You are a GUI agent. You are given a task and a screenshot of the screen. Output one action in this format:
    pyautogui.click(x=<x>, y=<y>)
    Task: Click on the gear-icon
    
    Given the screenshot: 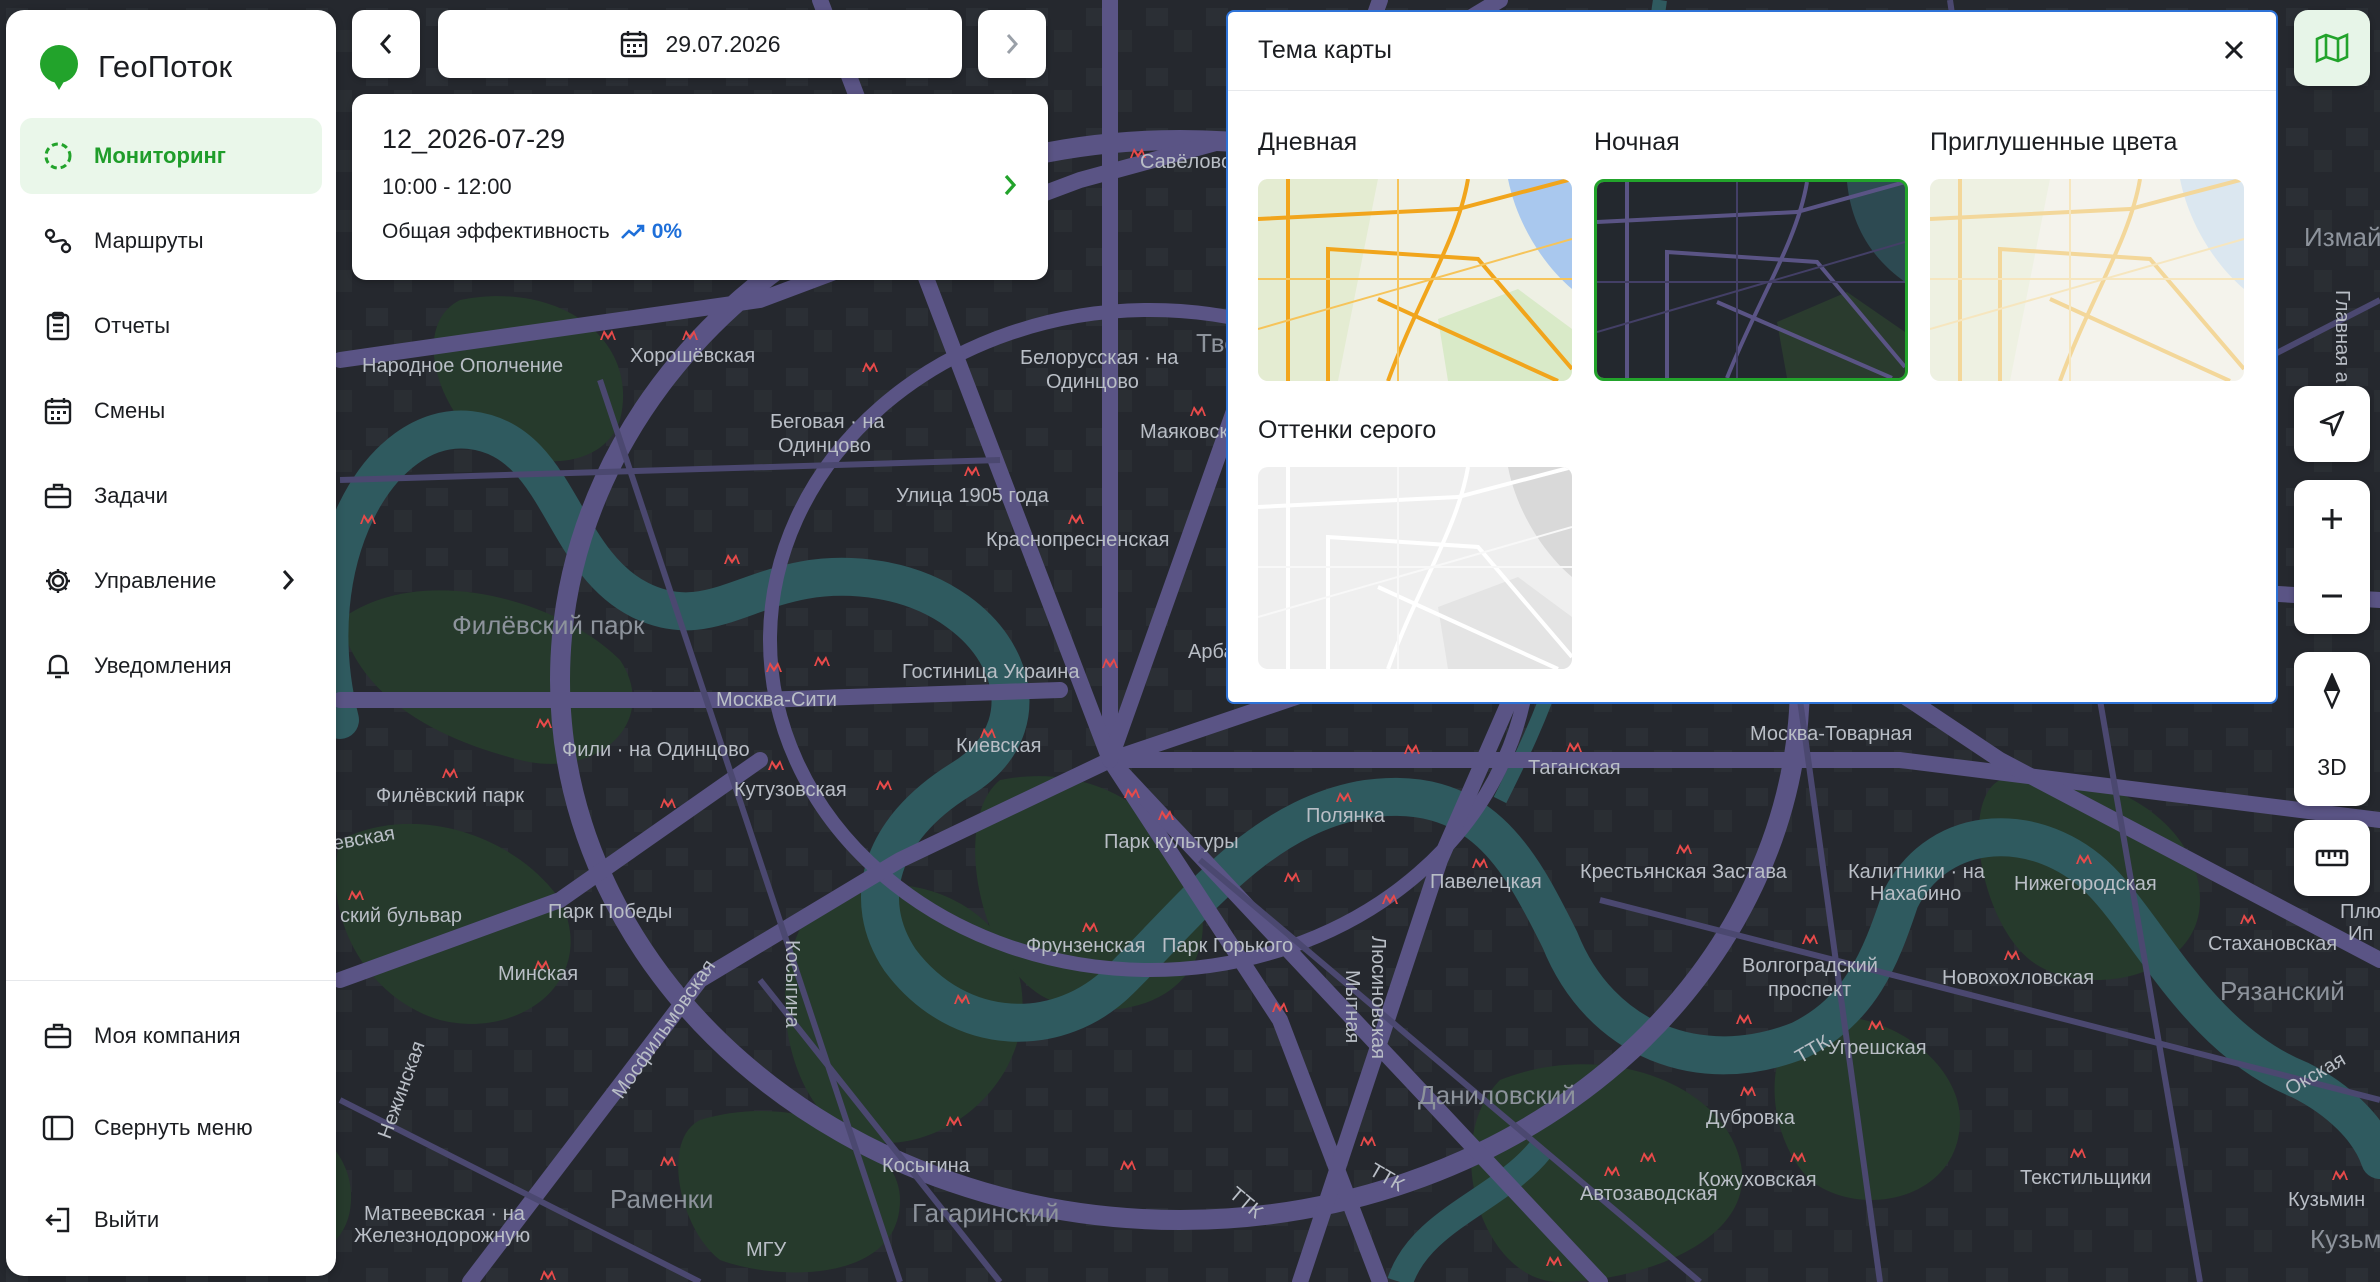 What is the action you would take?
    pyautogui.click(x=58, y=581)
    